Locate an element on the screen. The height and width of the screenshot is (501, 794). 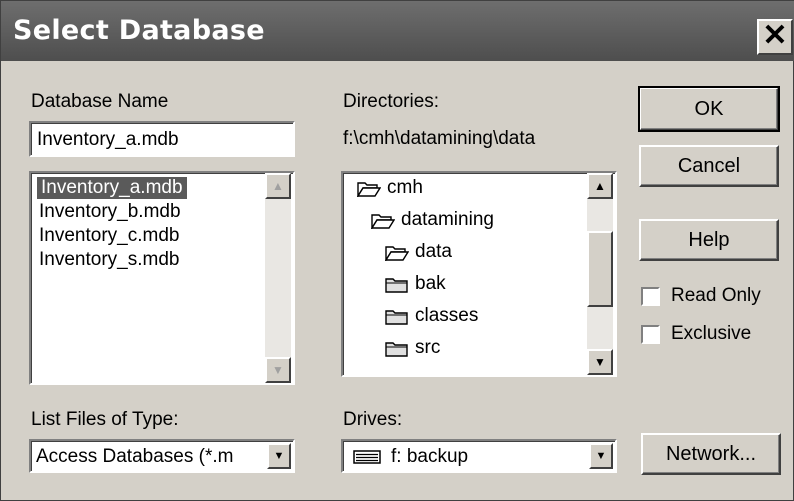
dir-scroll-up-button: ▲ is located at coordinates (600, 186).